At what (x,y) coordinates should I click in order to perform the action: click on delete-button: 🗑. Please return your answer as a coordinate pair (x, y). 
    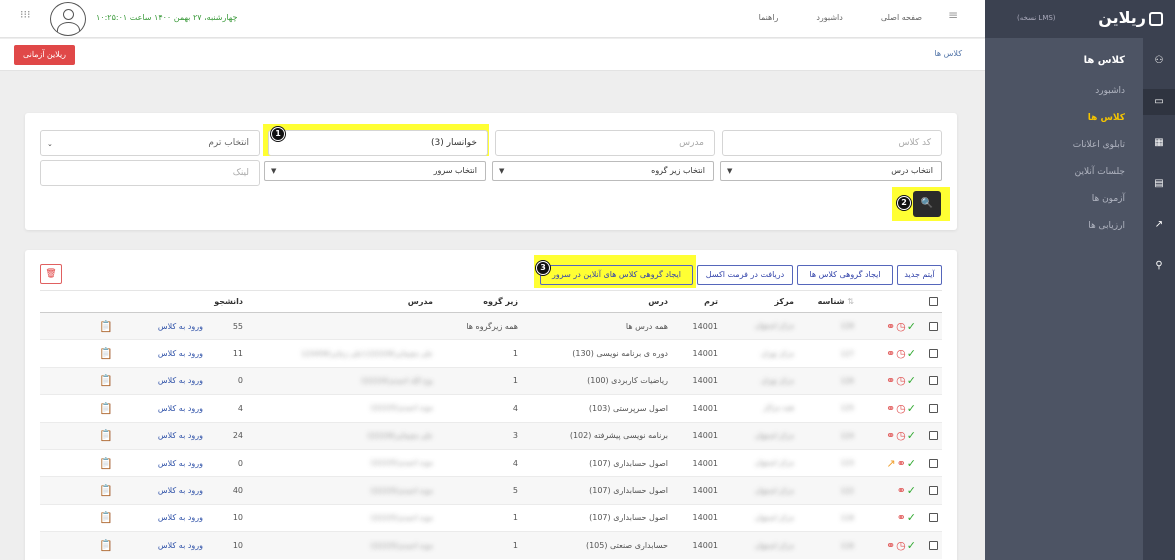
    Looking at the image, I should click on (51, 274).